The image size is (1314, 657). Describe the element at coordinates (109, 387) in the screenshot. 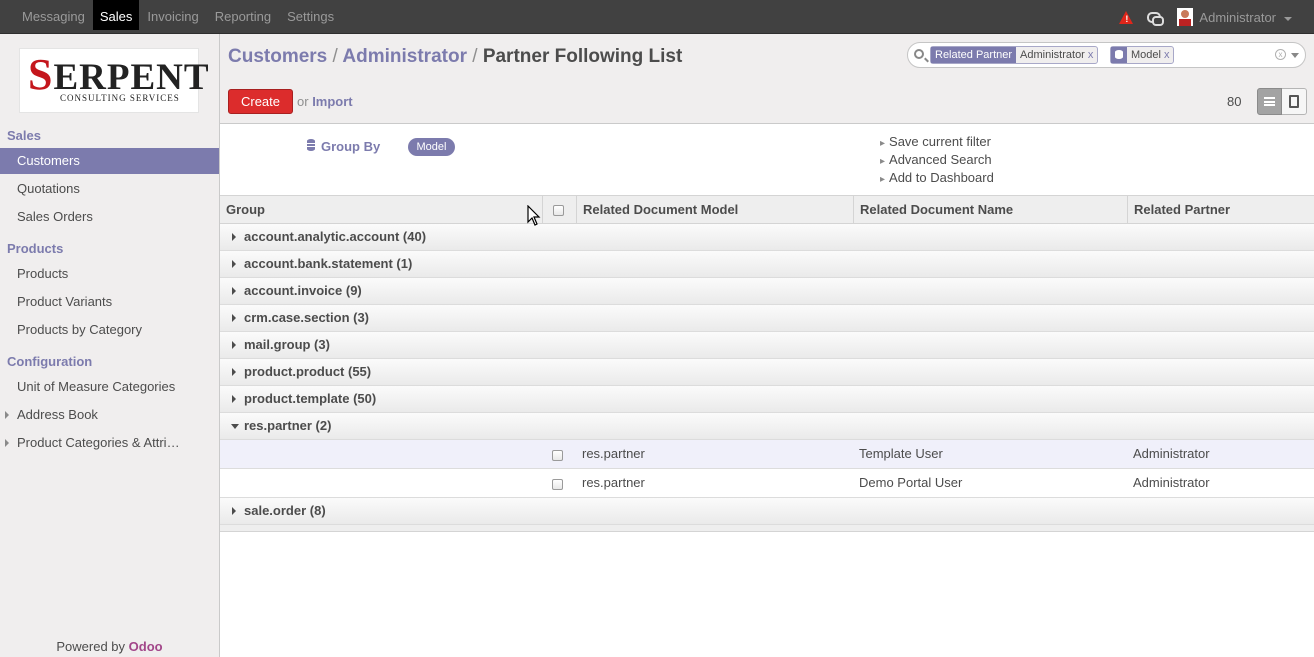

I see `sidebar-item-uom-categories: Unit of Measure Categories` at that location.